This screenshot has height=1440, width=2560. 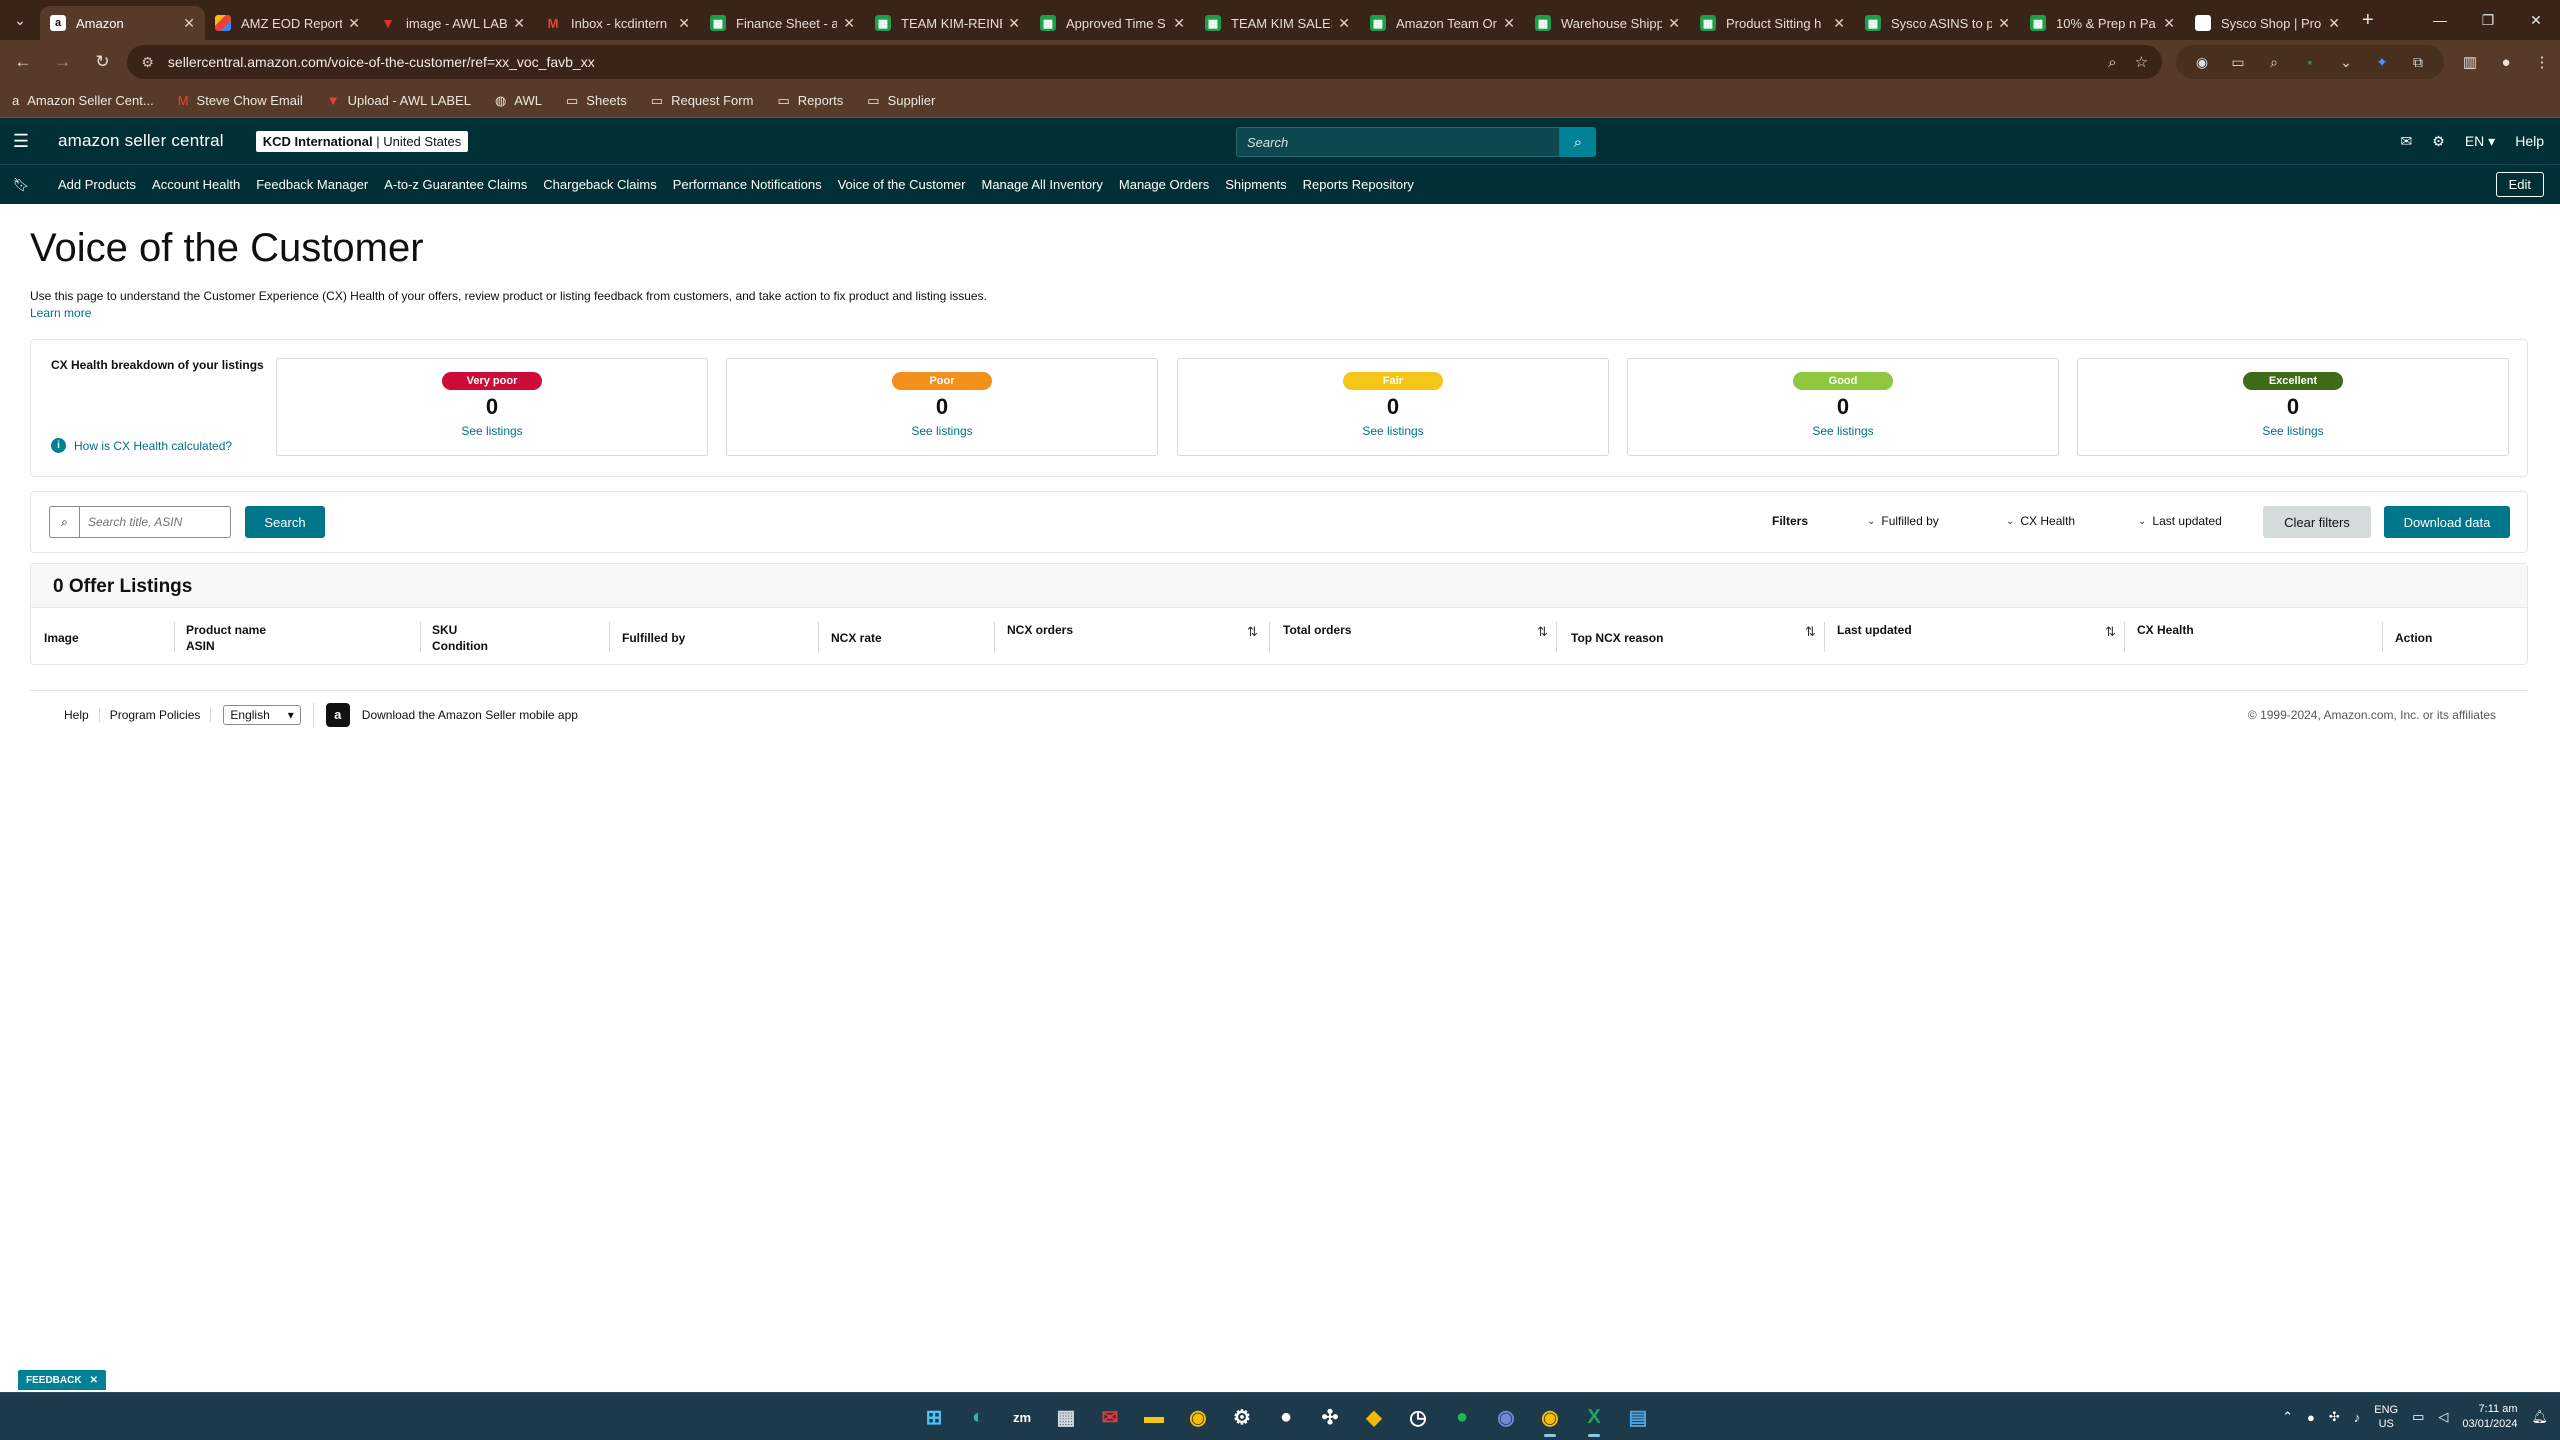 What do you see at coordinates (2407, 141) in the screenshot?
I see `mail-icon: ✉` at bounding box center [2407, 141].